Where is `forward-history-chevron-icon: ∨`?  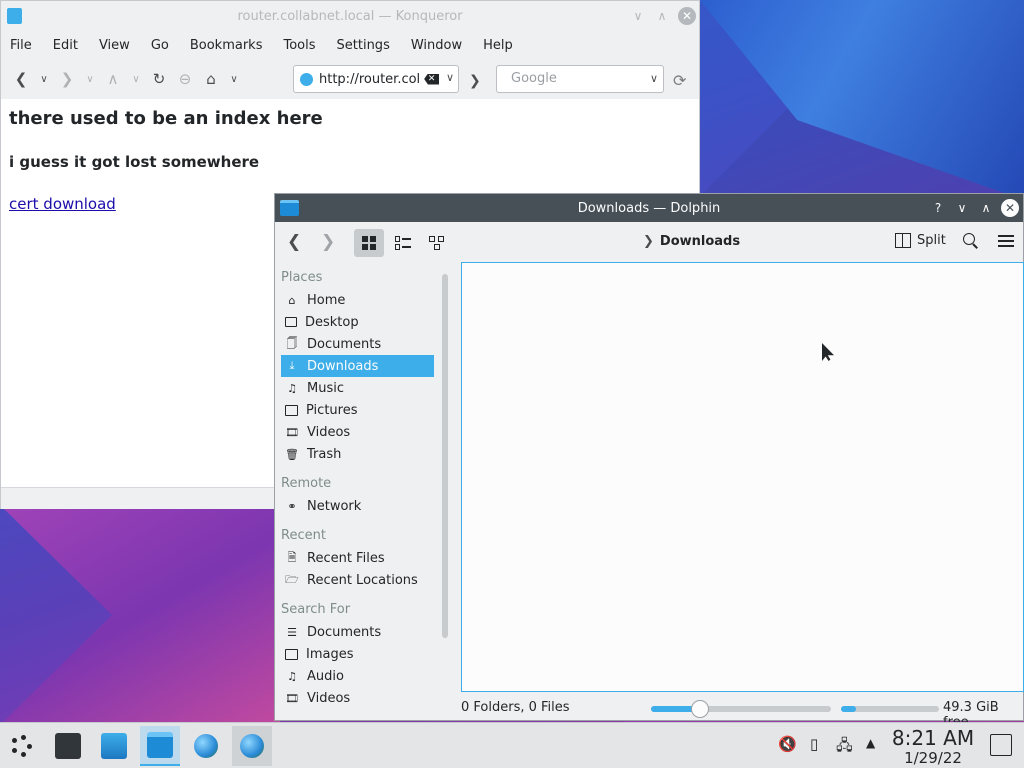 forward-history-chevron-icon: ∨ is located at coordinates (90, 79).